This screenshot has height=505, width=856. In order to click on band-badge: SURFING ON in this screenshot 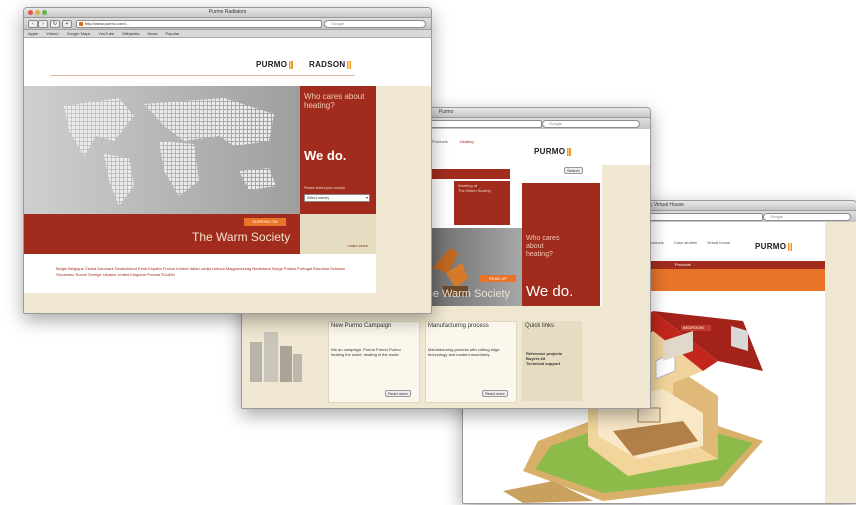, I will do `click(265, 222)`.